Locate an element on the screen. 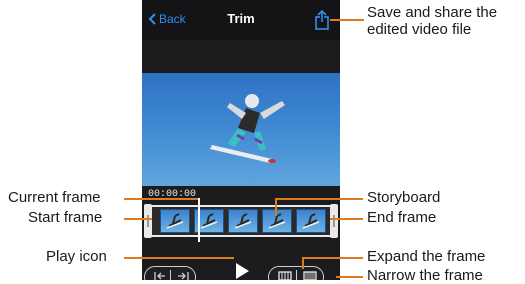 This screenshot has height=284, width=525. expand-frame-leader is located at coordinates (332, 258).